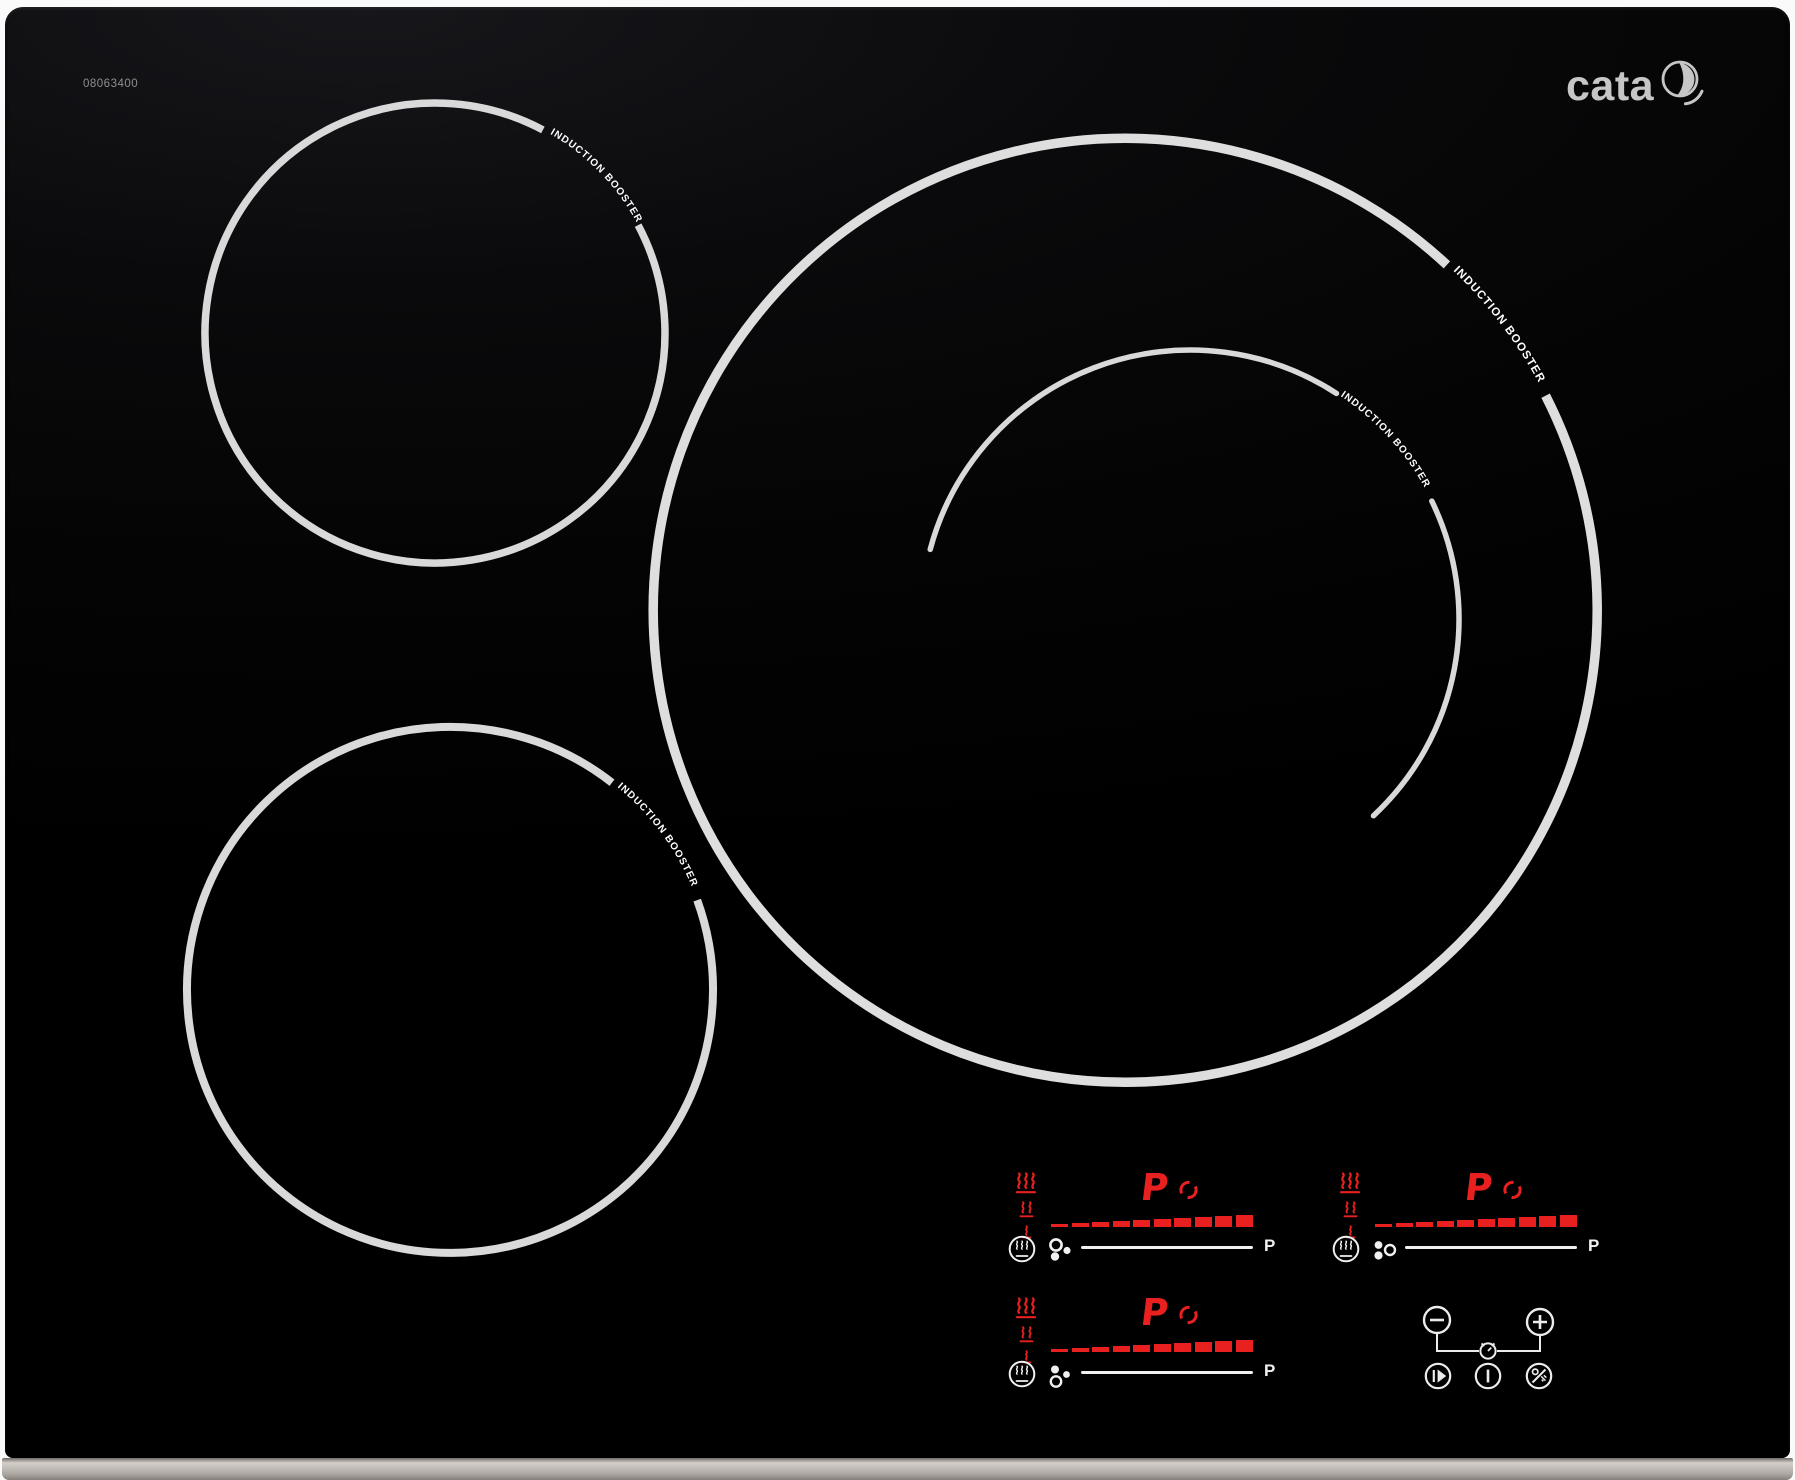 Image resolution: width=1795 pixels, height=1480 pixels. I want to click on zone-panel-front: P P, so click(1147, 1342).